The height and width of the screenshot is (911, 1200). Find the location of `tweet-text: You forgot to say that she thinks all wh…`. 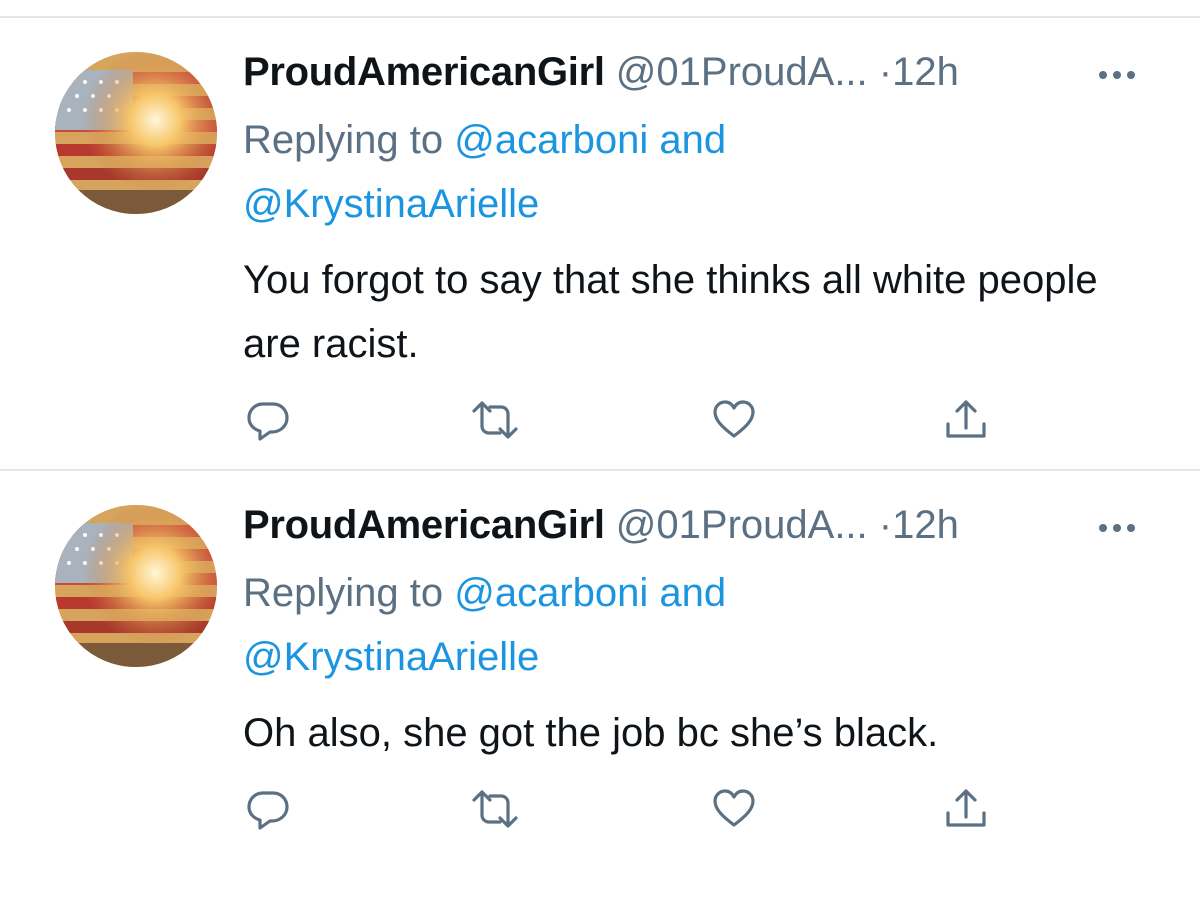

tweet-text: You forgot to say that she thinks all wh… is located at coordinates (670, 312).